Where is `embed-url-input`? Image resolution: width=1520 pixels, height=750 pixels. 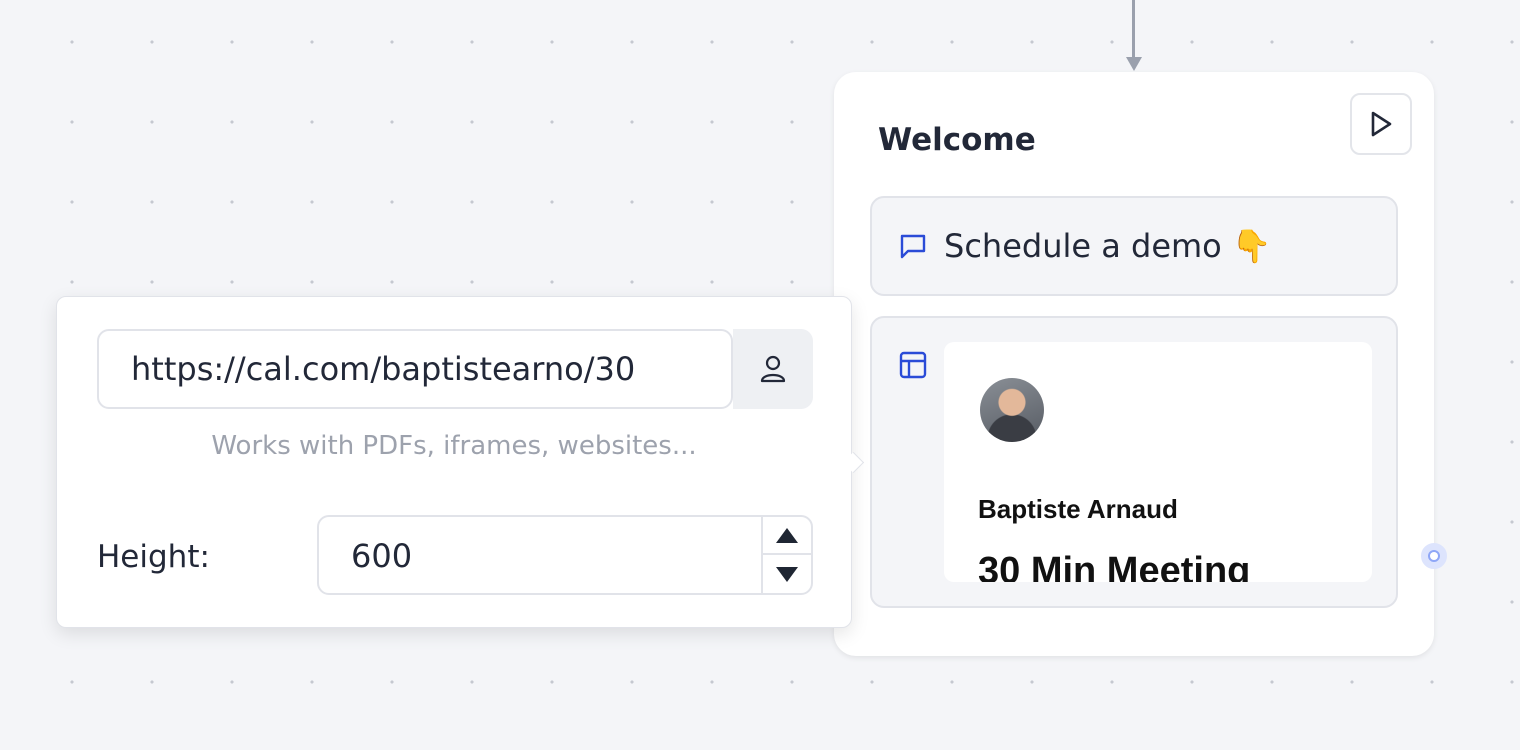
embed-url-input is located at coordinates (415, 369).